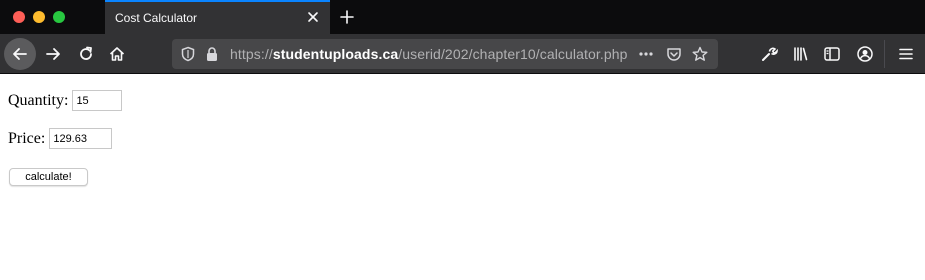  I want to click on toolbar-separator, so click(884, 54).